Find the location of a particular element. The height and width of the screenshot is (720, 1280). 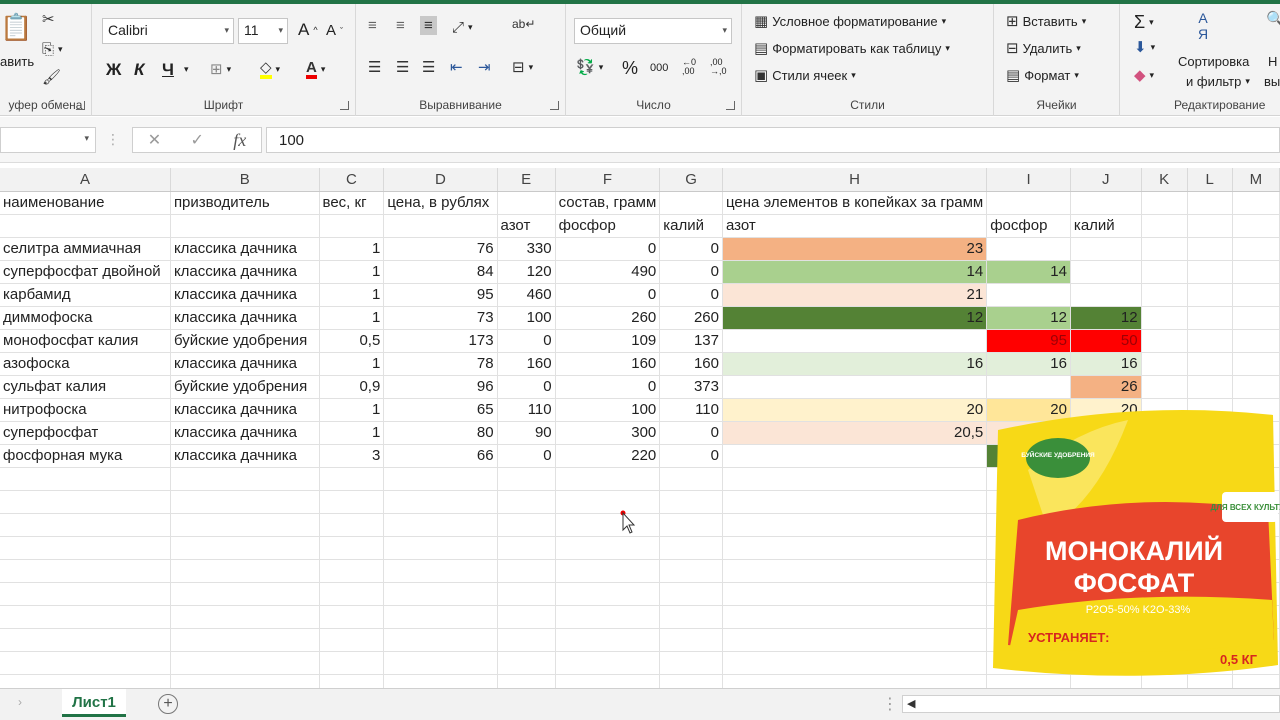

cell-e: 160 is located at coordinates (526, 364).